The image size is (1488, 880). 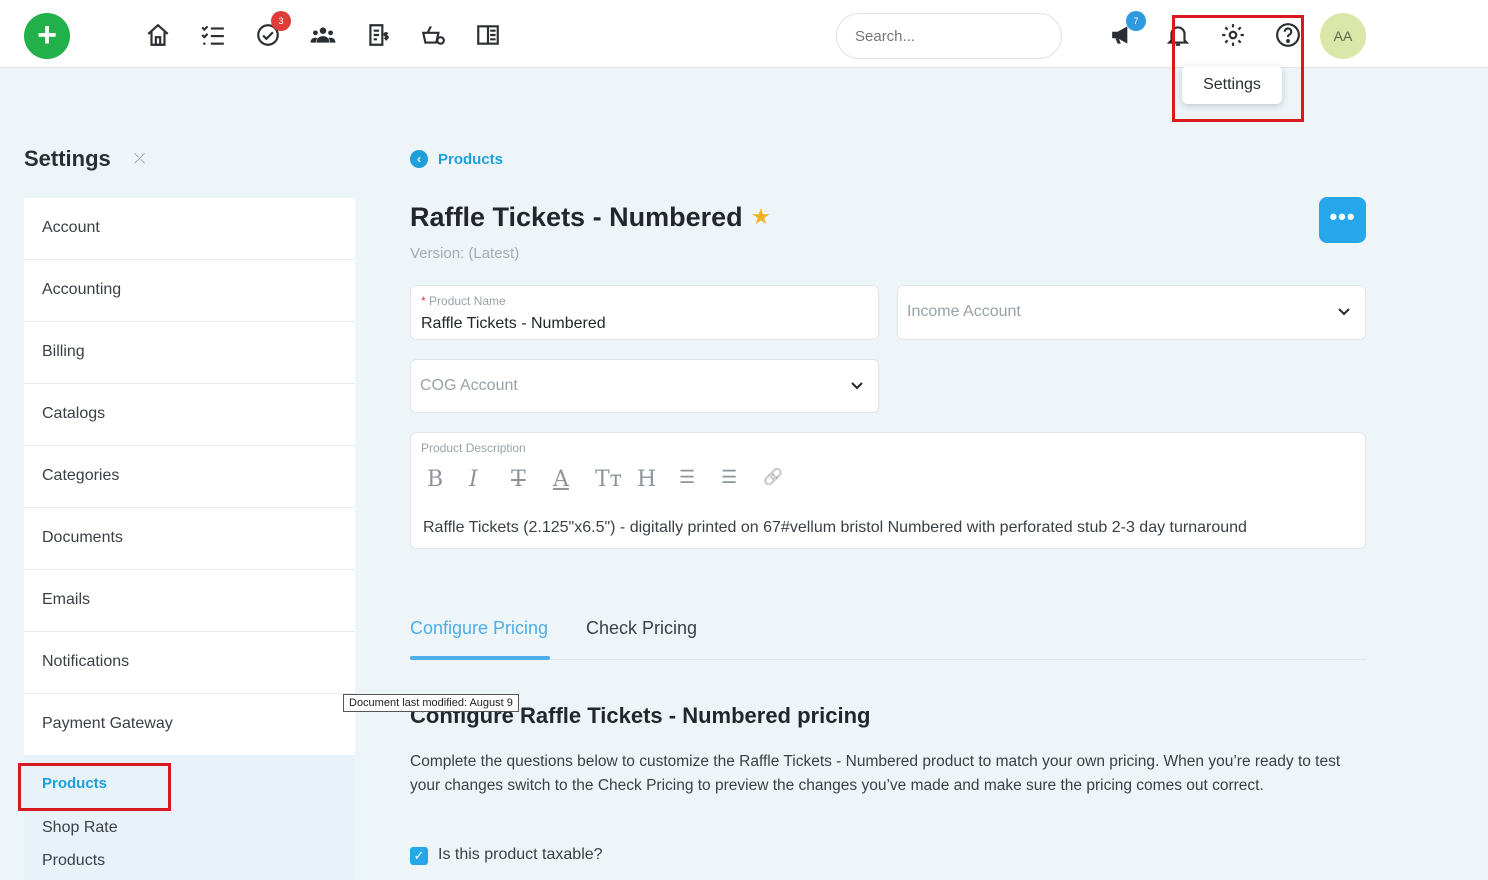 I want to click on tasks-badge: 3, so click(x=281, y=21).